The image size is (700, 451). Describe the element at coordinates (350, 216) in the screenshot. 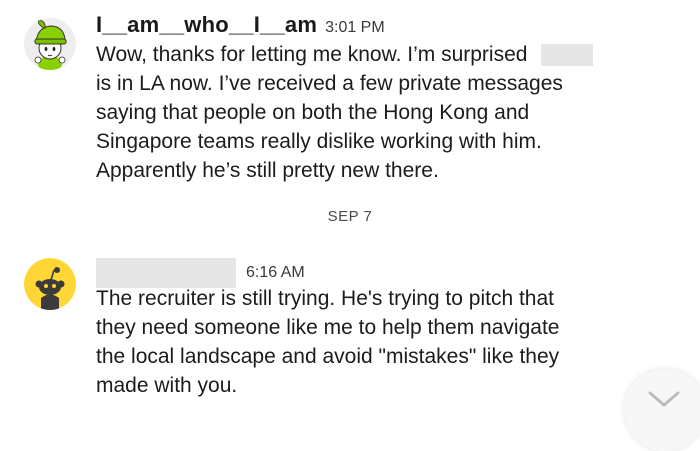

I see `date-divider: SEP 7` at that location.